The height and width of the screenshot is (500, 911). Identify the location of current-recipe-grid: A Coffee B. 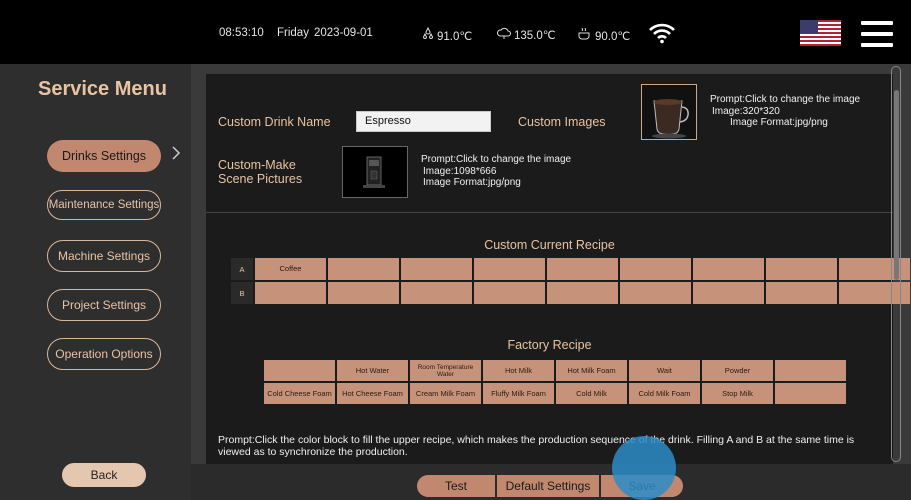
(570, 281).